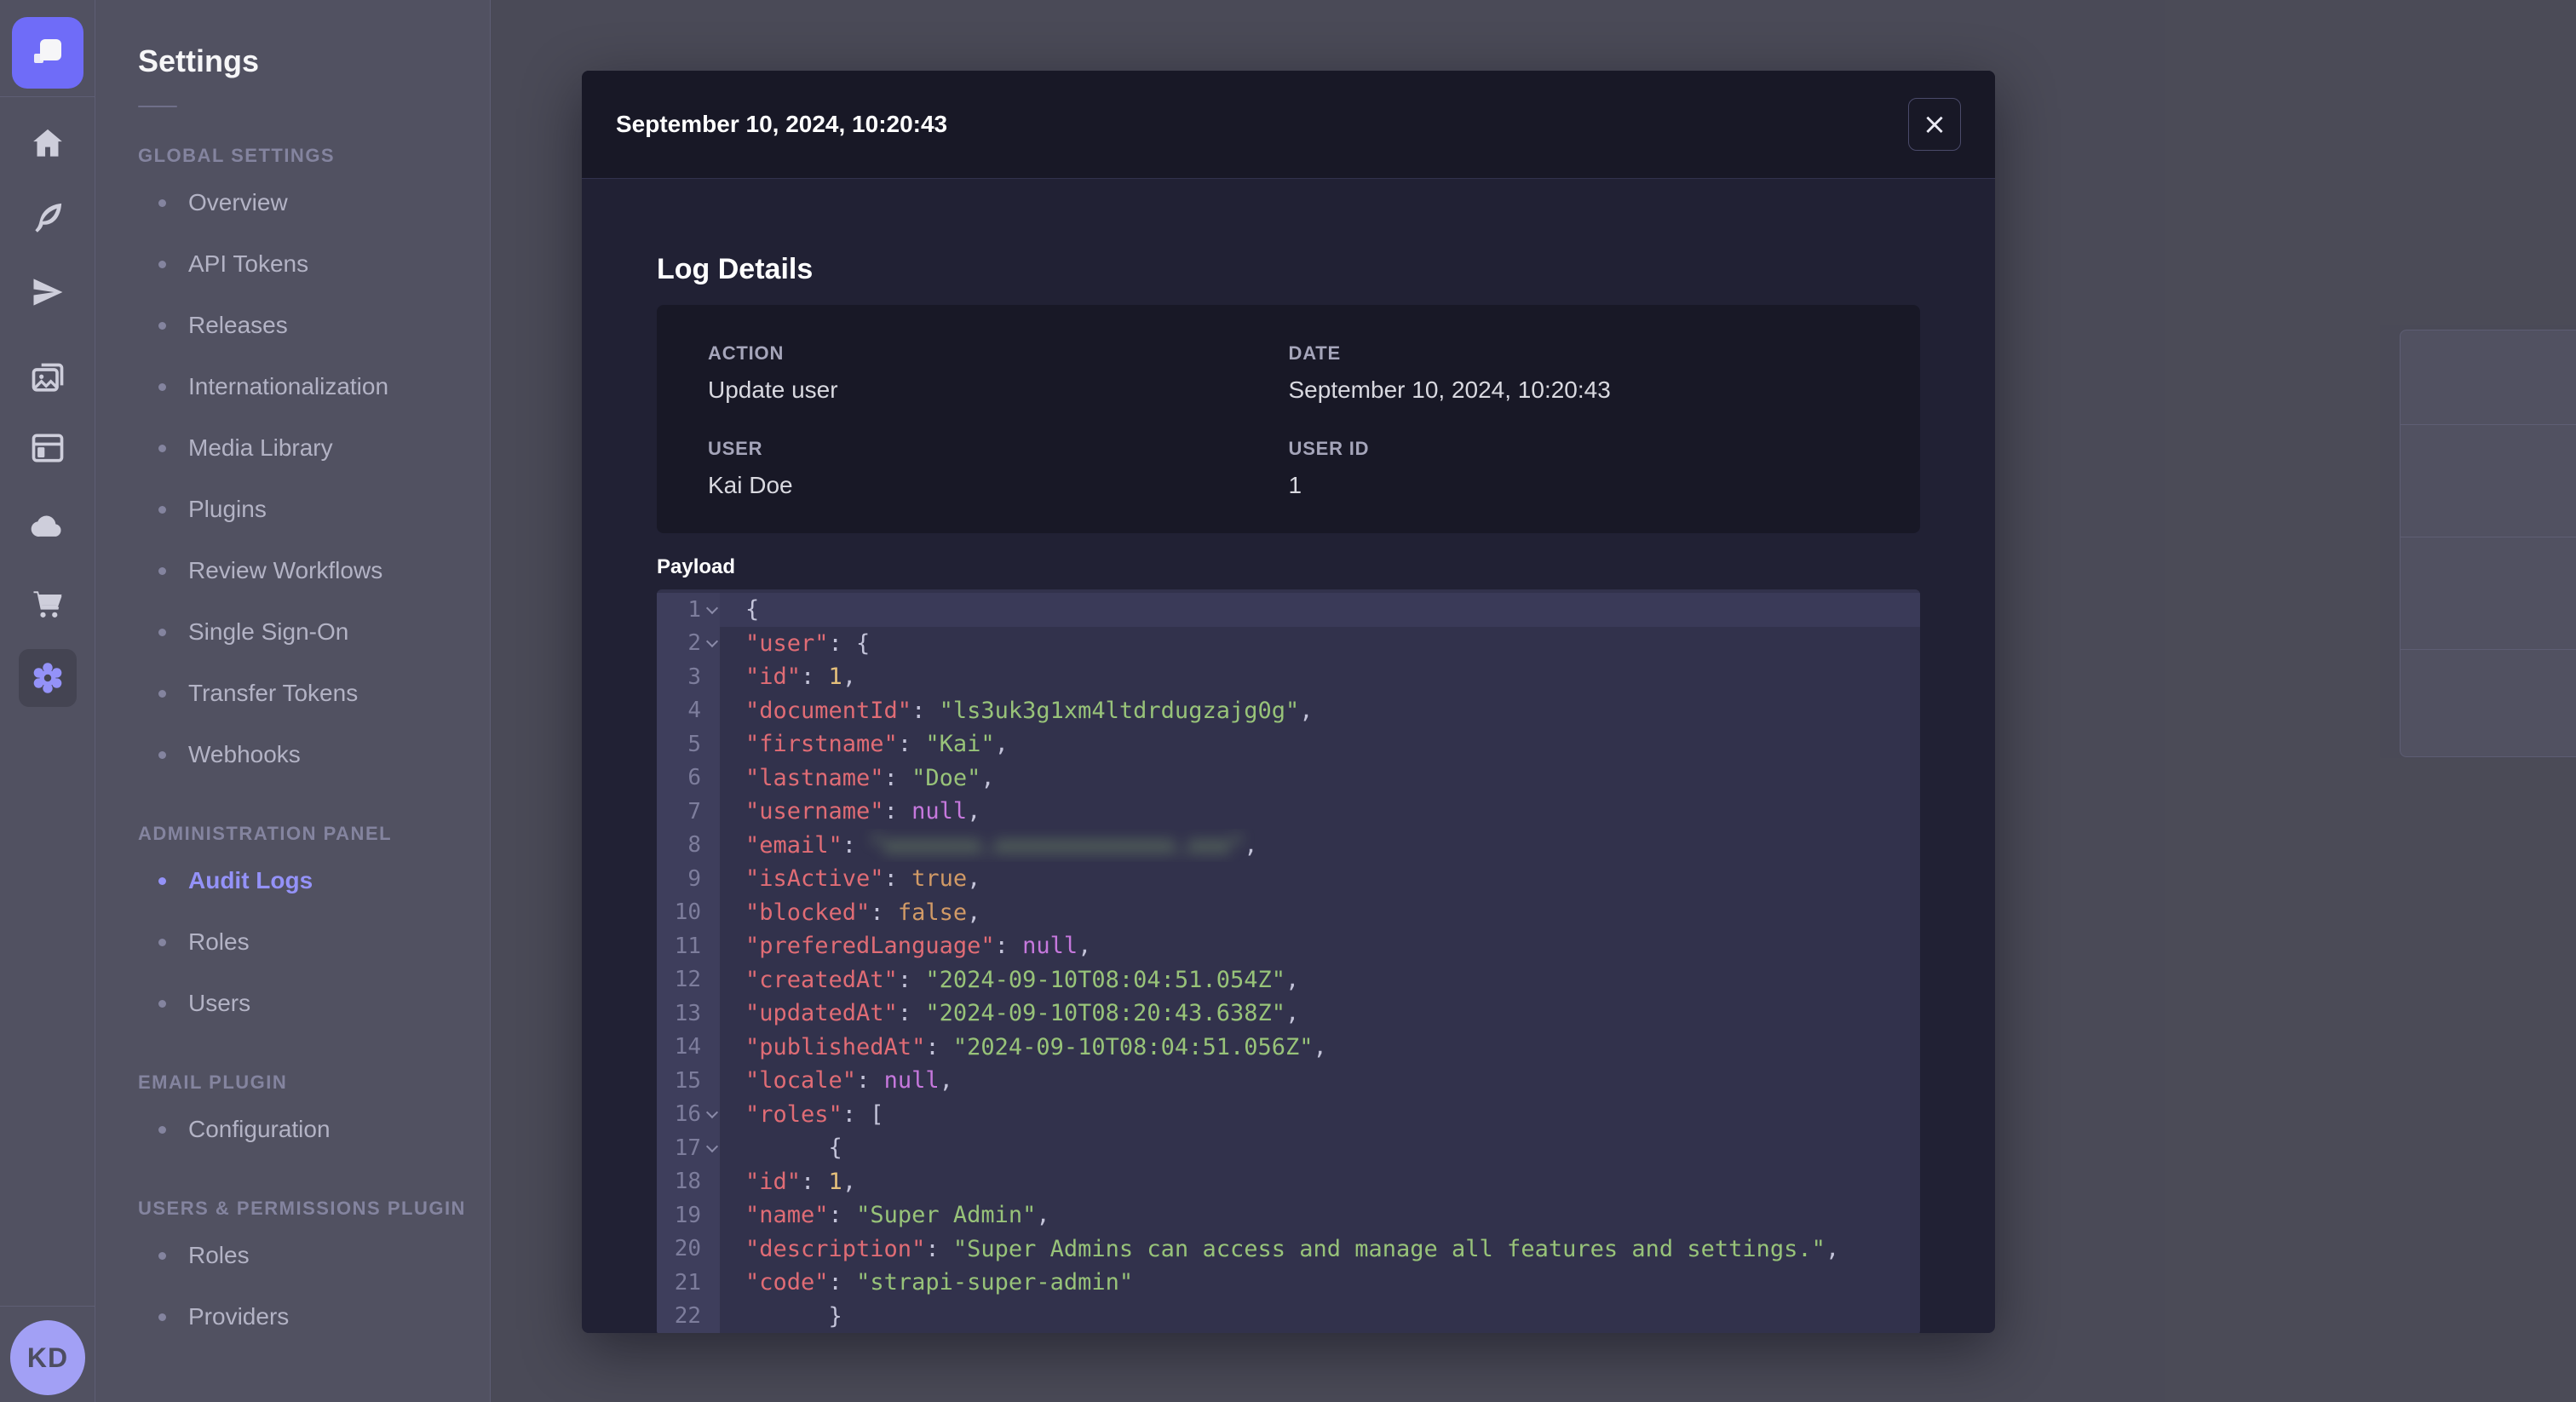 Image resolution: width=2576 pixels, height=1402 pixels. What do you see at coordinates (689, 610) in the screenshot?
I see `line-number: 1` at bounding box center [689, 610].